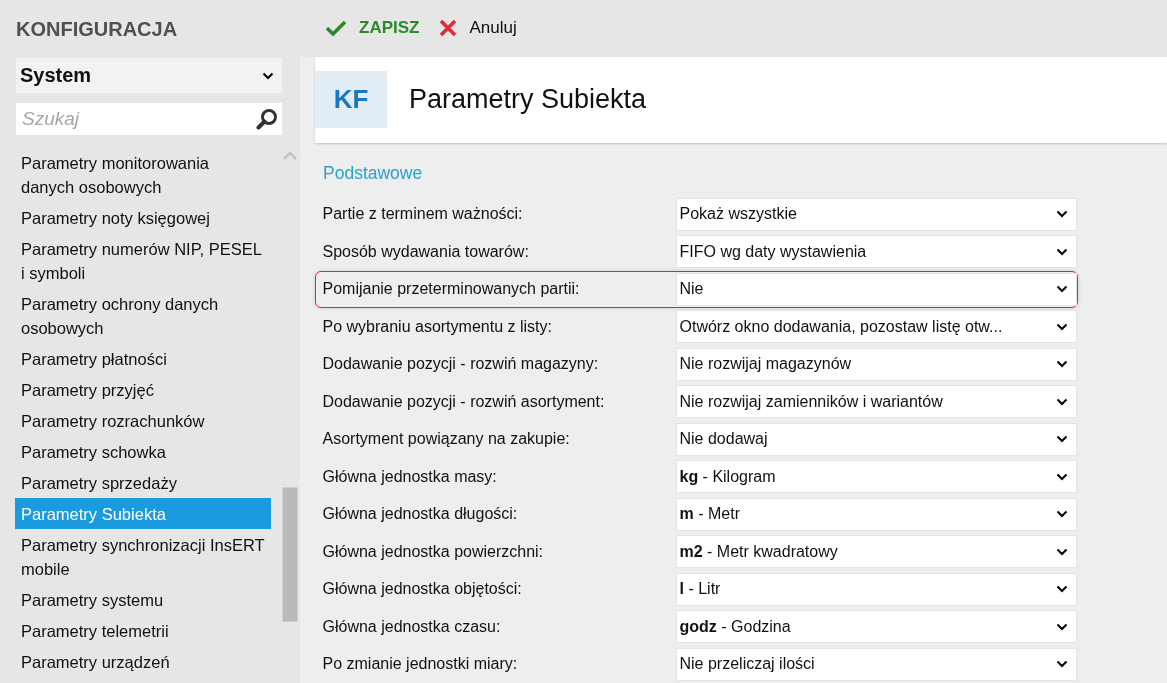 This screenshot has width=1167, height=683. I want to click on check-icon, so click(336, 28).